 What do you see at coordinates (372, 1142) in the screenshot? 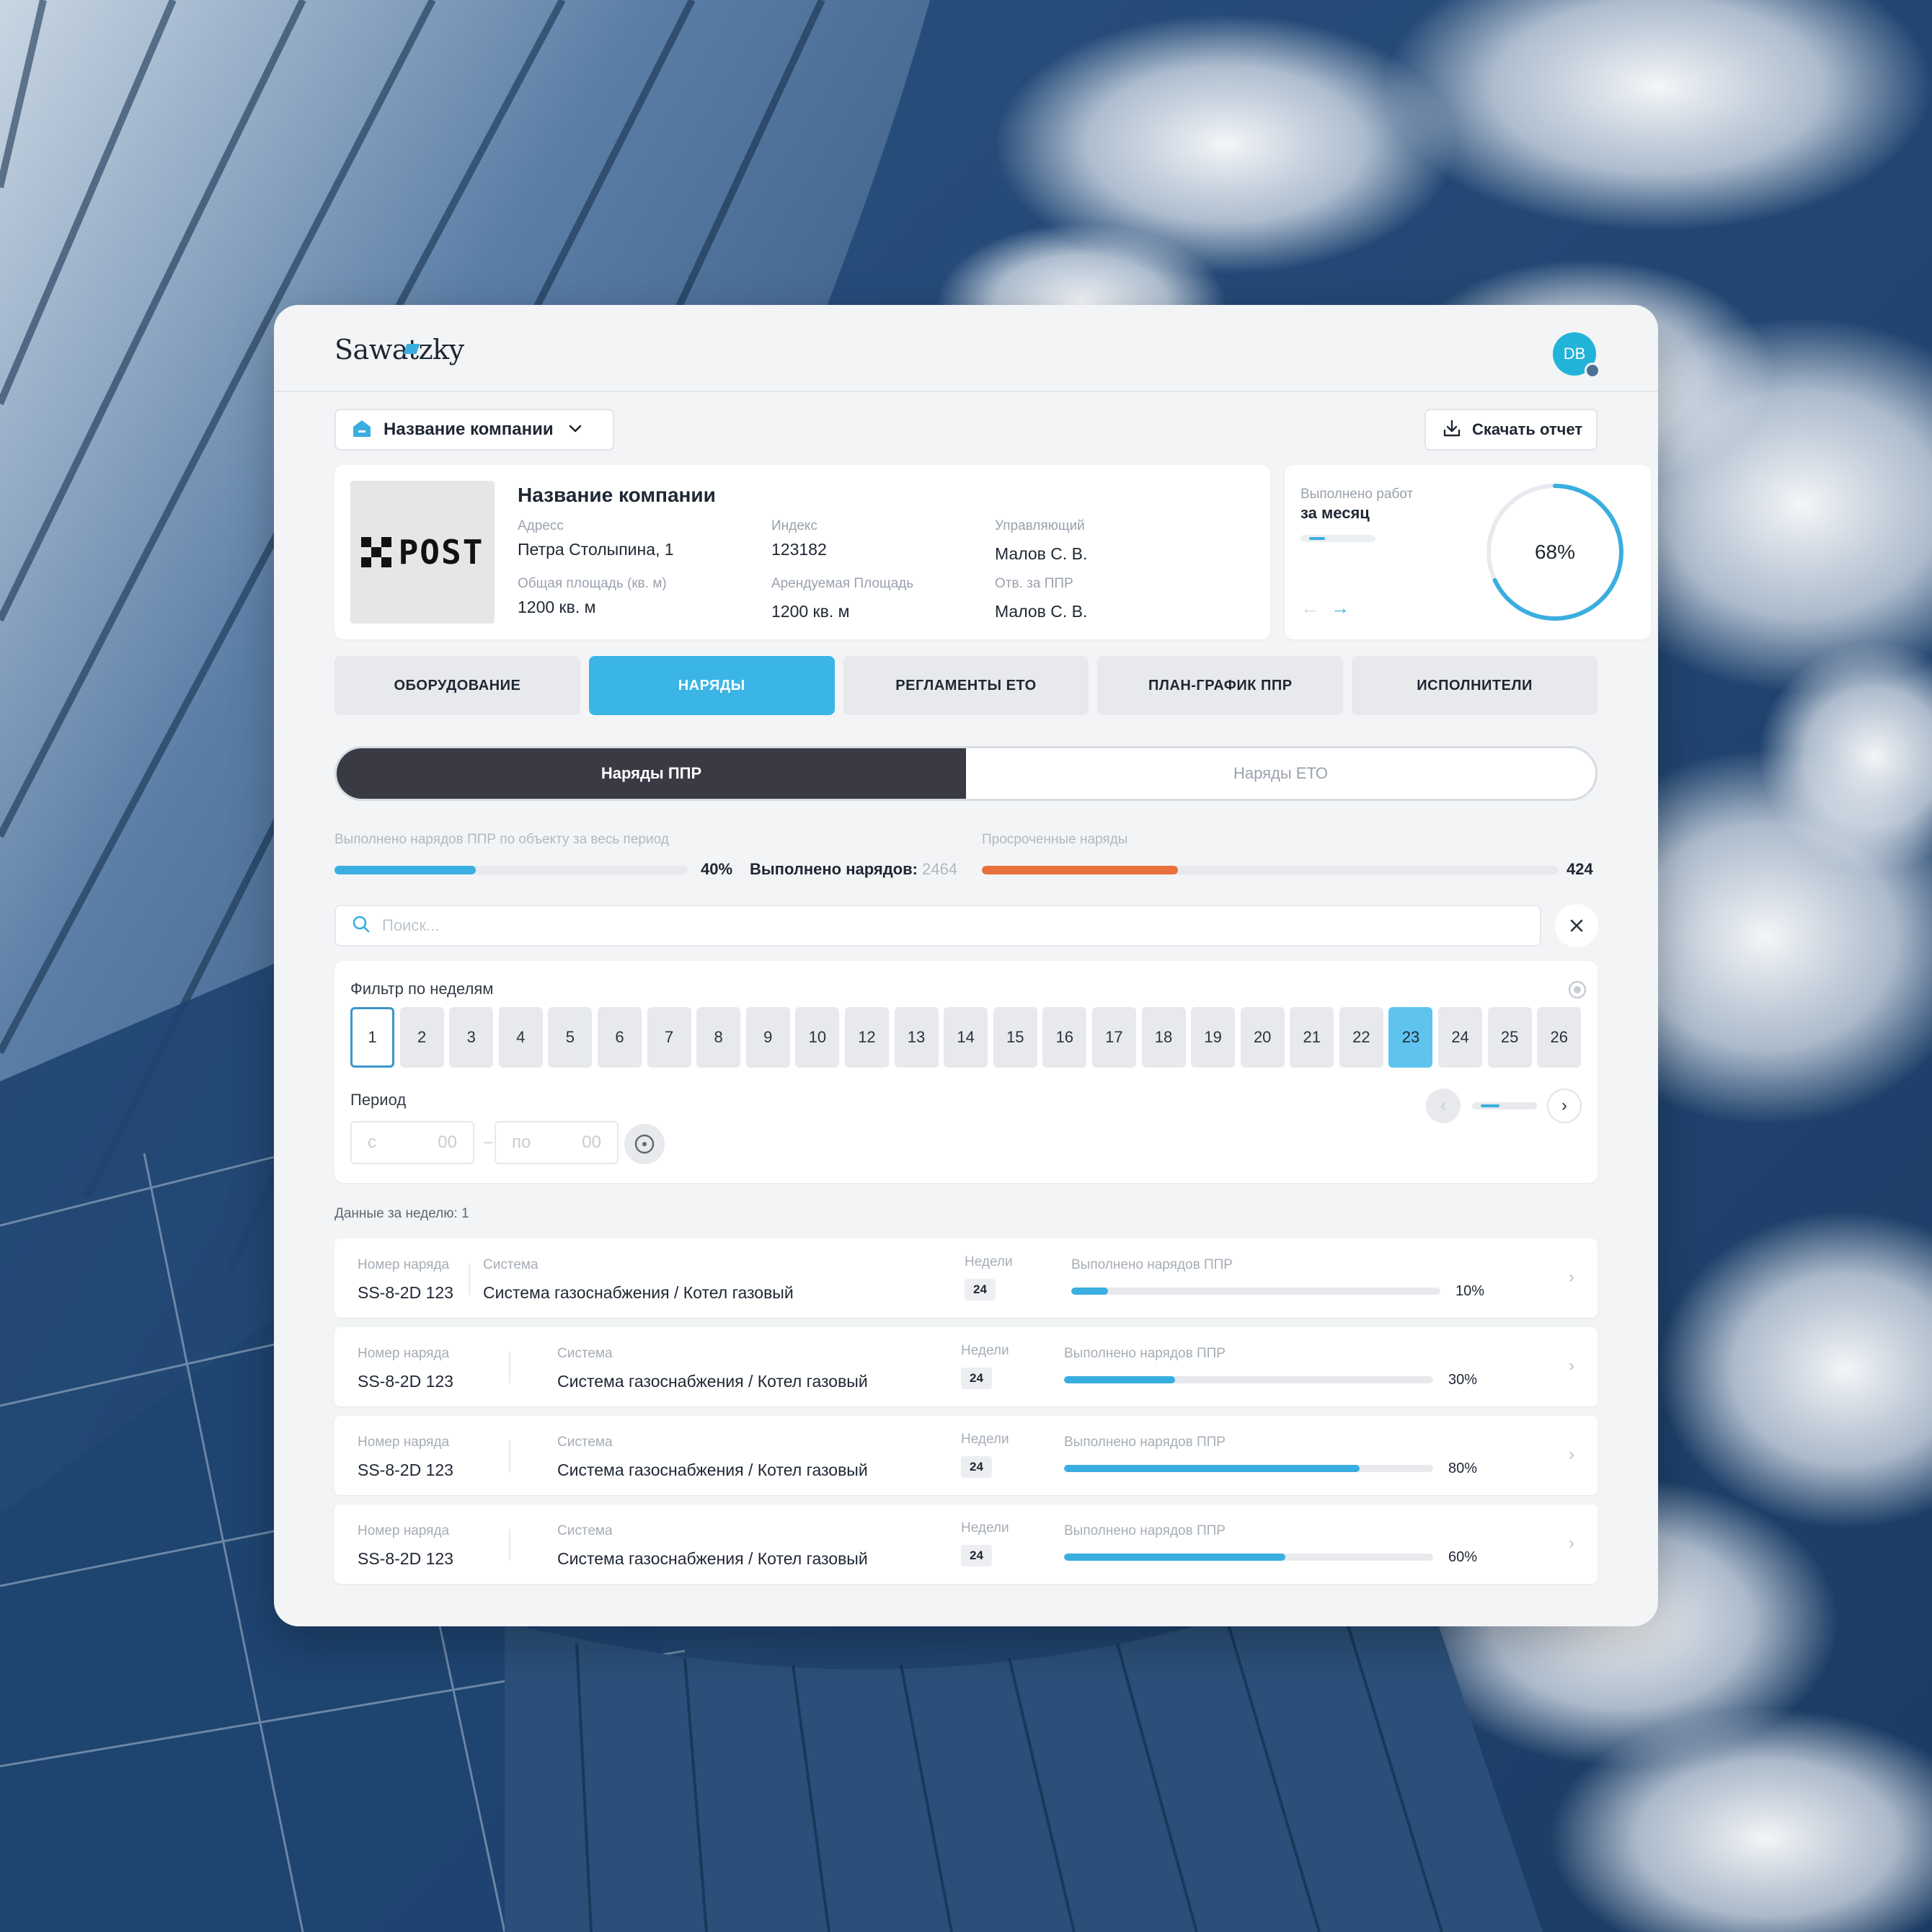
I see `period-from-placeholder: с` at bounding box center [372, 1142].